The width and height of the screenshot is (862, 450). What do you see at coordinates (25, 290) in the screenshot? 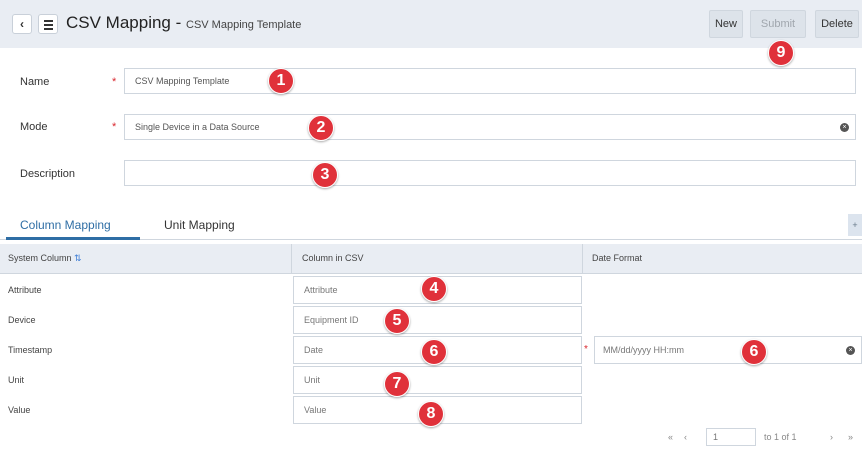
I see `system-column-cell: Attribute` at bounding box center [25, 290].